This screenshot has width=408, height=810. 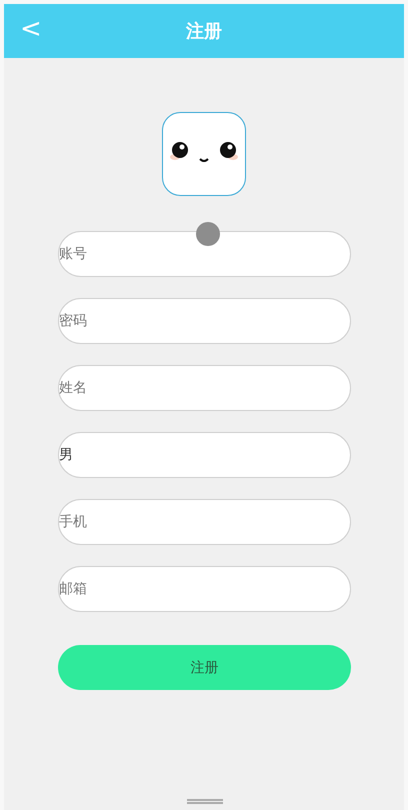 I want to click on input-field: 账号, so click(x=204, y=254).